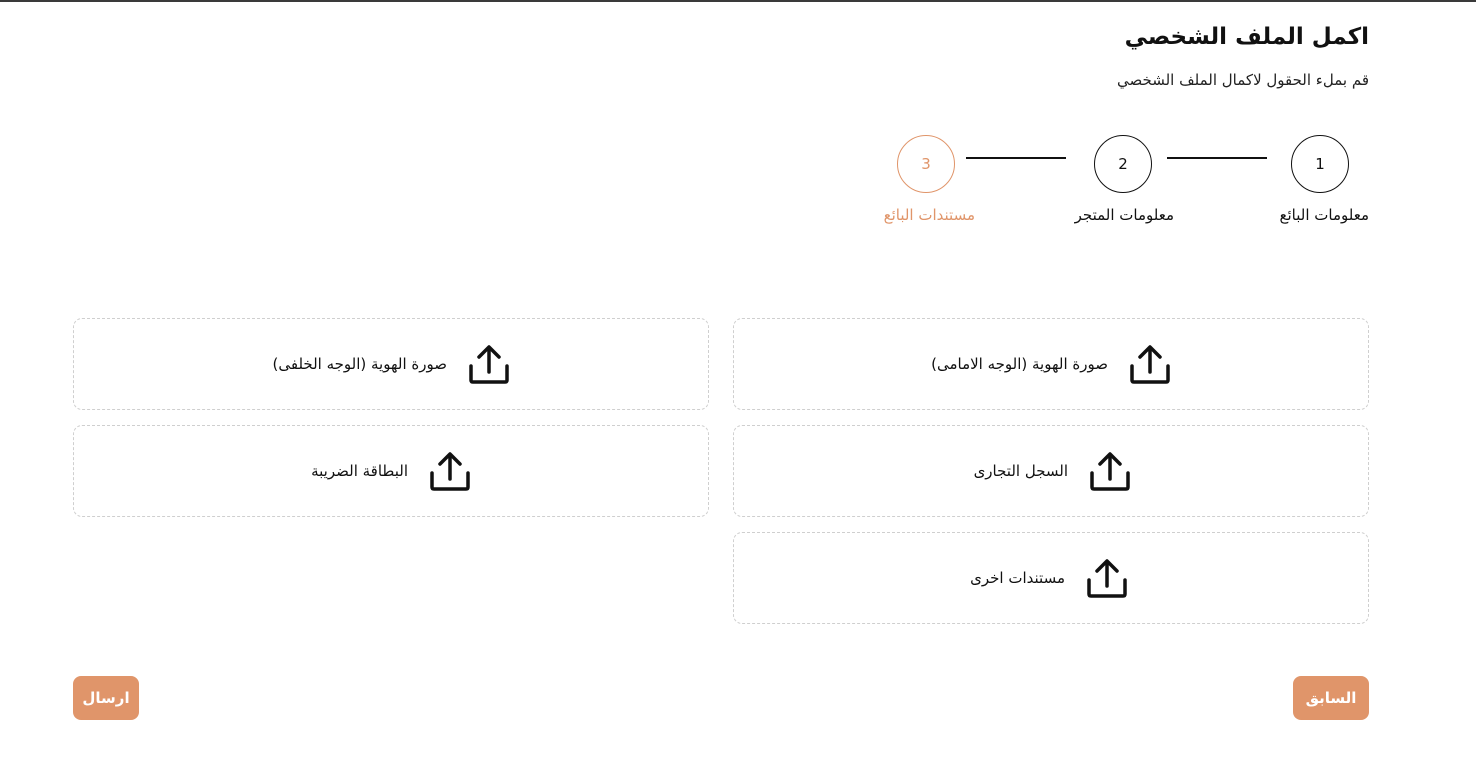 The image size is (1476, 771). Describe the element at coordinates (1019, 364) in the screenshot. I see `upload-id-front-label: صورة الهوية (الوجه الامامى)` at that location.